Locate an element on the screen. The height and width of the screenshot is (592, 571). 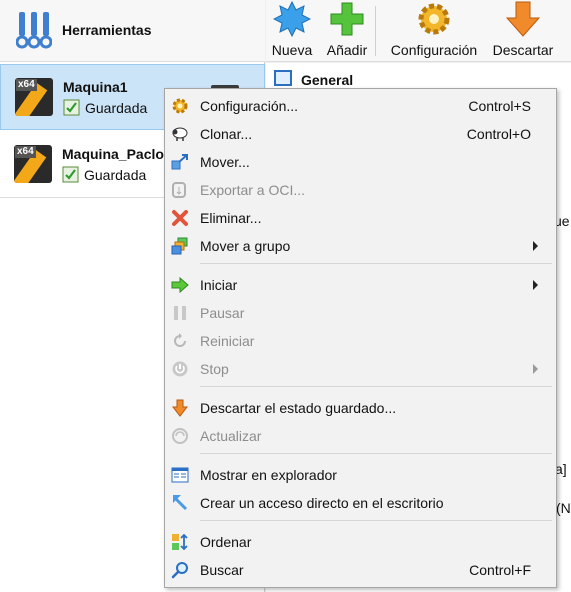
export-cloud-icon is located at coordinates (179, 190).